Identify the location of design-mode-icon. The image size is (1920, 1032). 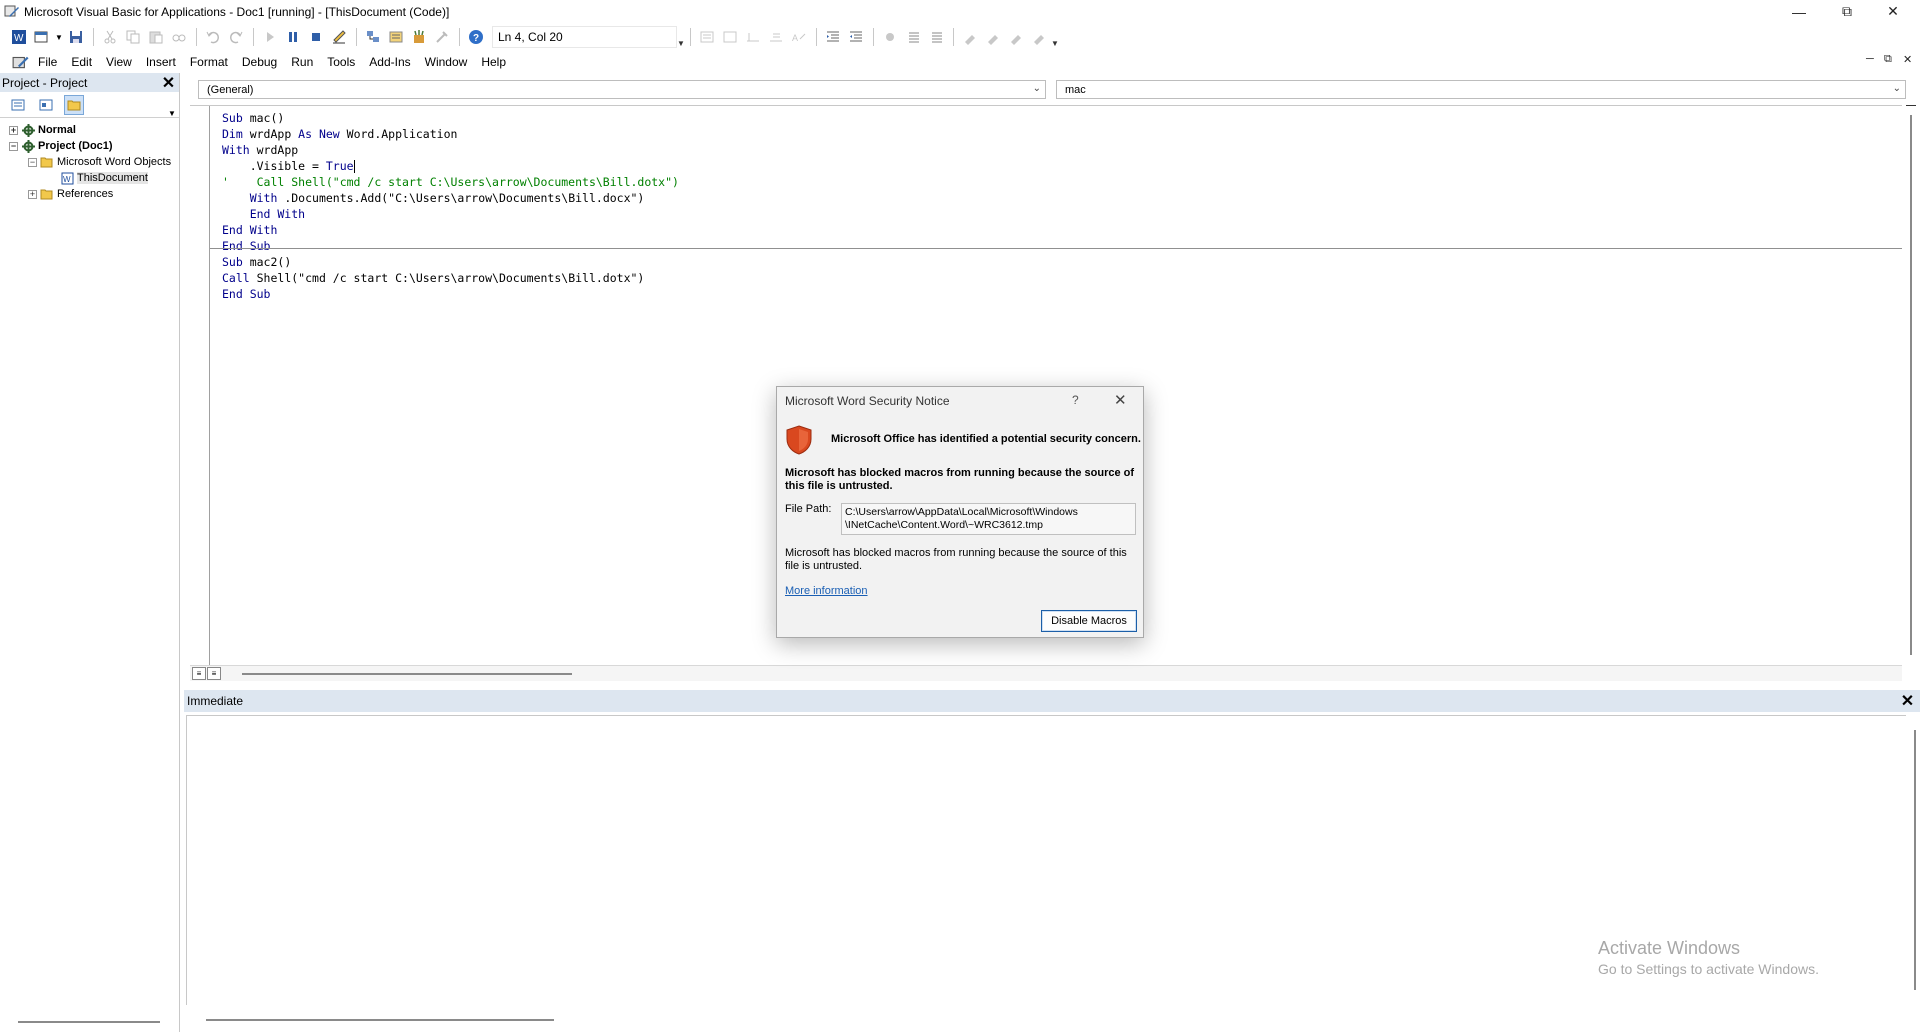
(339, 37).